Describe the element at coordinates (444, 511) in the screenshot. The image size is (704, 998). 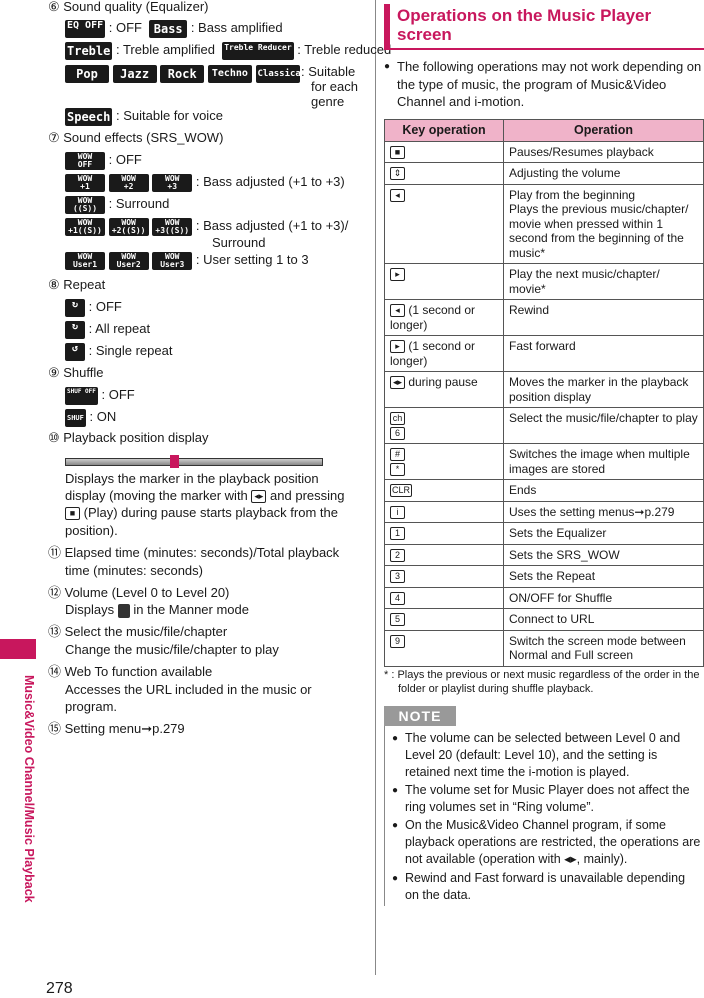
I see `key-cell: i` at that location.